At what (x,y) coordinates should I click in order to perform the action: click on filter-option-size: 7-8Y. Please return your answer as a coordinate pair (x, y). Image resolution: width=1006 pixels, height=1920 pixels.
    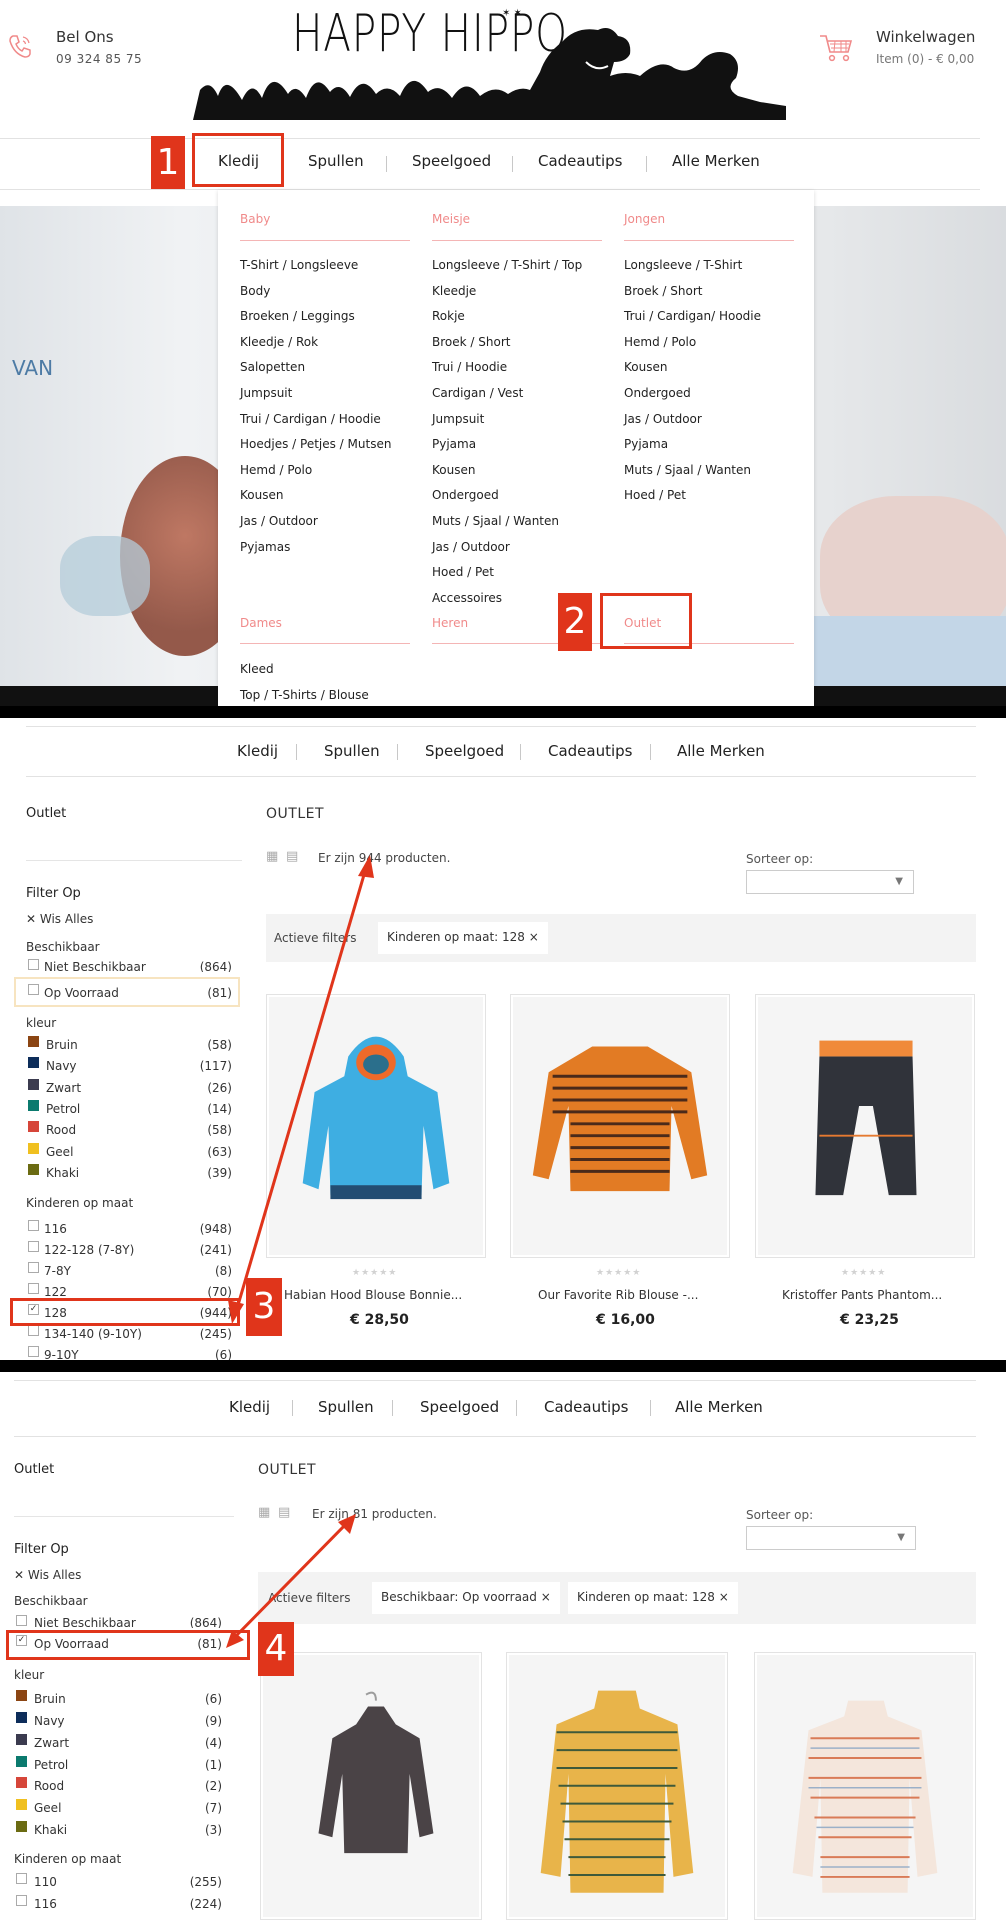
    Looking at the image, I should click on (57, 1271).